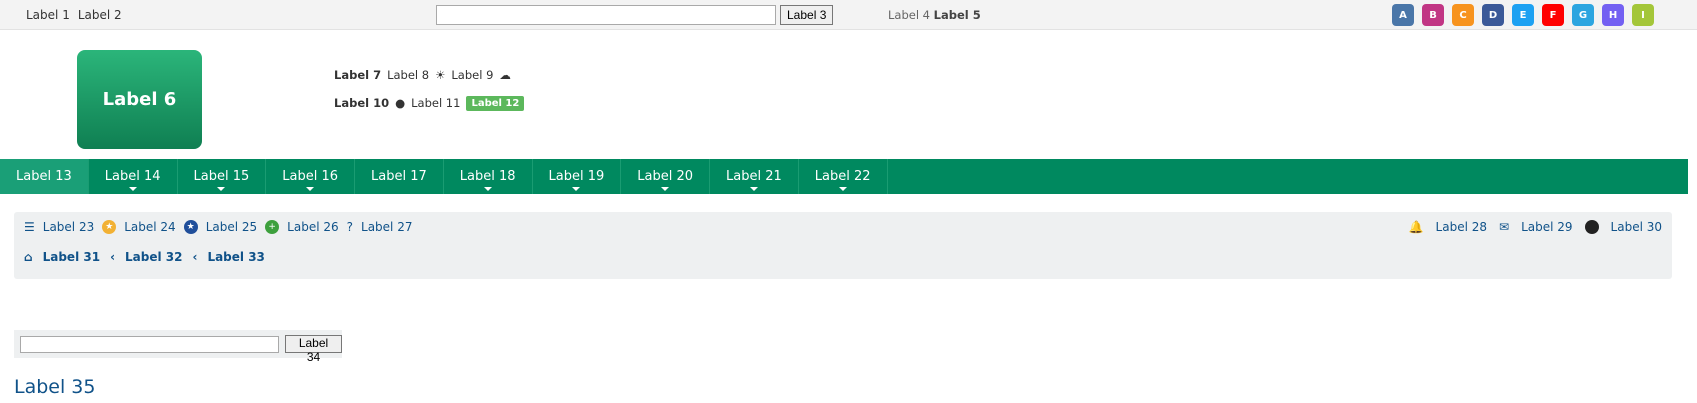 This screenshot has height=403, width=1697. I want to click on nav-item-6: Label 18, so click(488, 176).